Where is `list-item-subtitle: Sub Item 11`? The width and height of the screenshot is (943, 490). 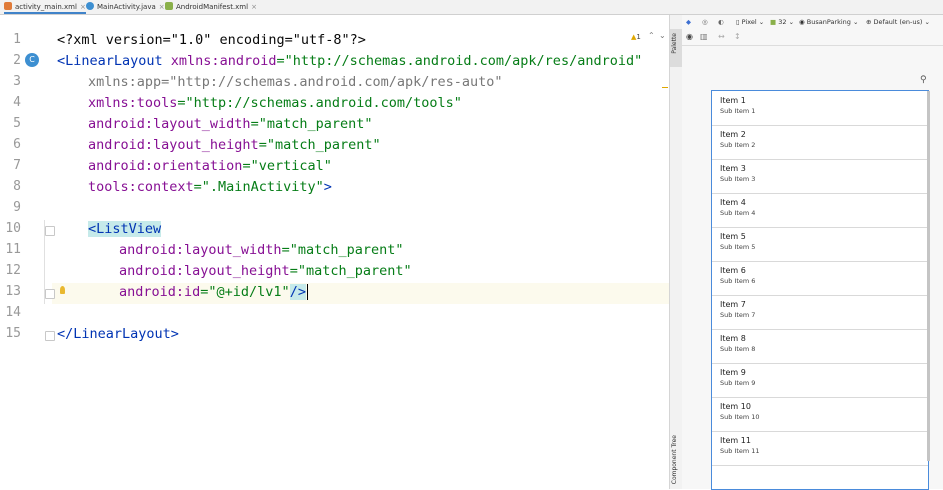 list-item-subtitle: Sub Item 11 is located at coordinates (740, 451).